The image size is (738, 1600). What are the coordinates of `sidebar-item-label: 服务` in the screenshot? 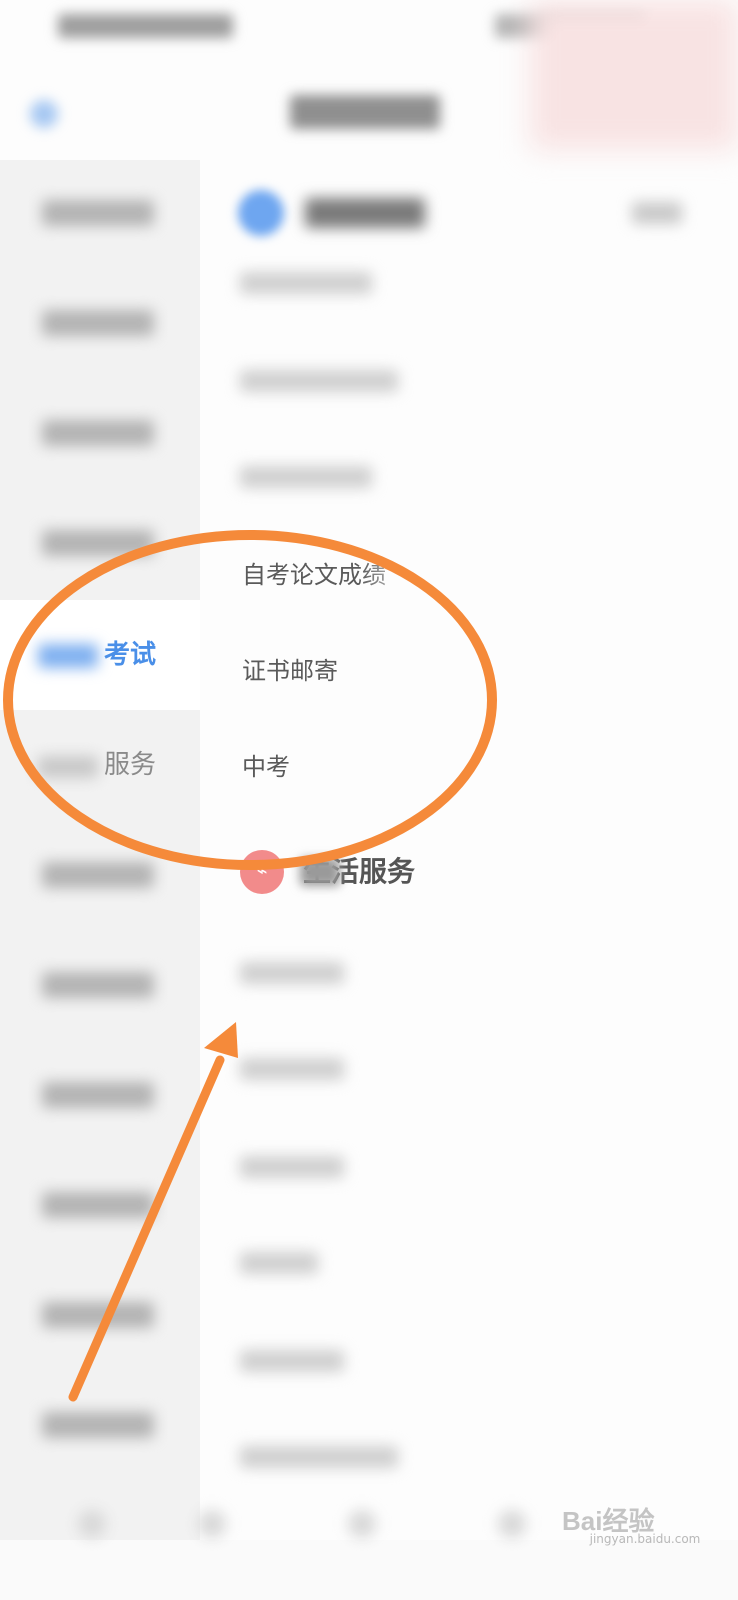 It's located at (129, 765).